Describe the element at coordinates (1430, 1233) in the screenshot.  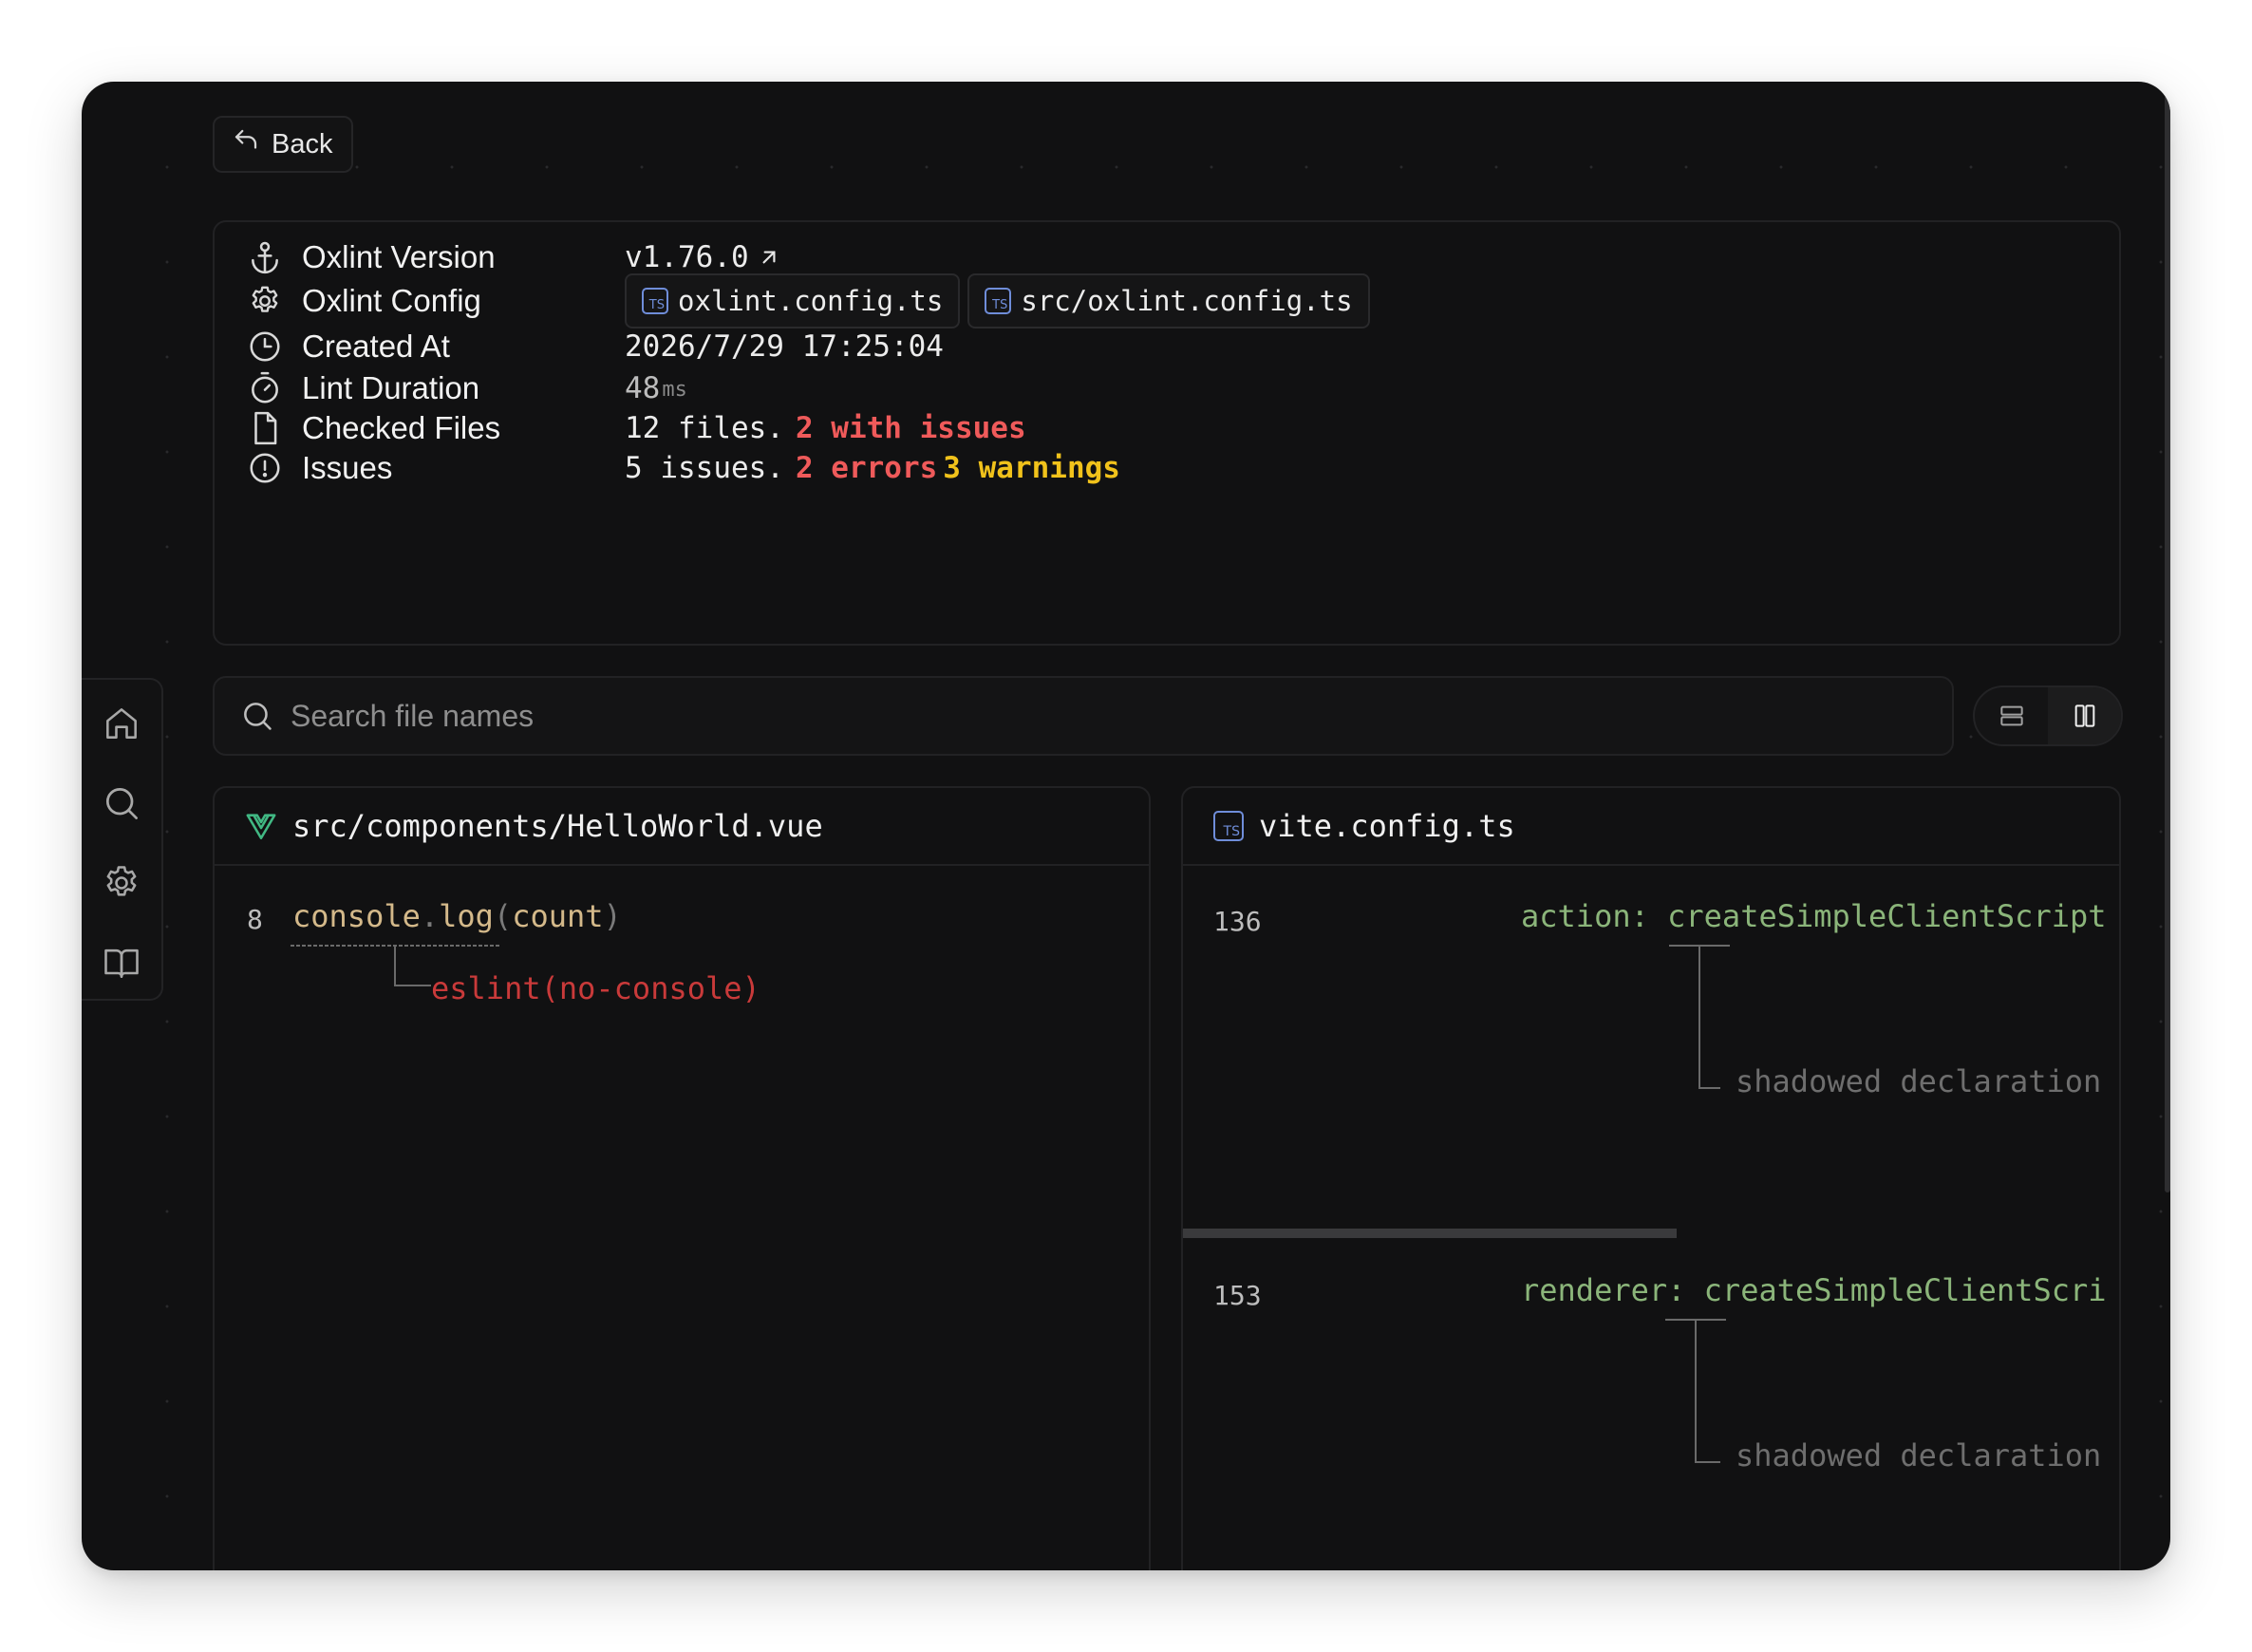
I see `horizontal-scrollbar` at that location.